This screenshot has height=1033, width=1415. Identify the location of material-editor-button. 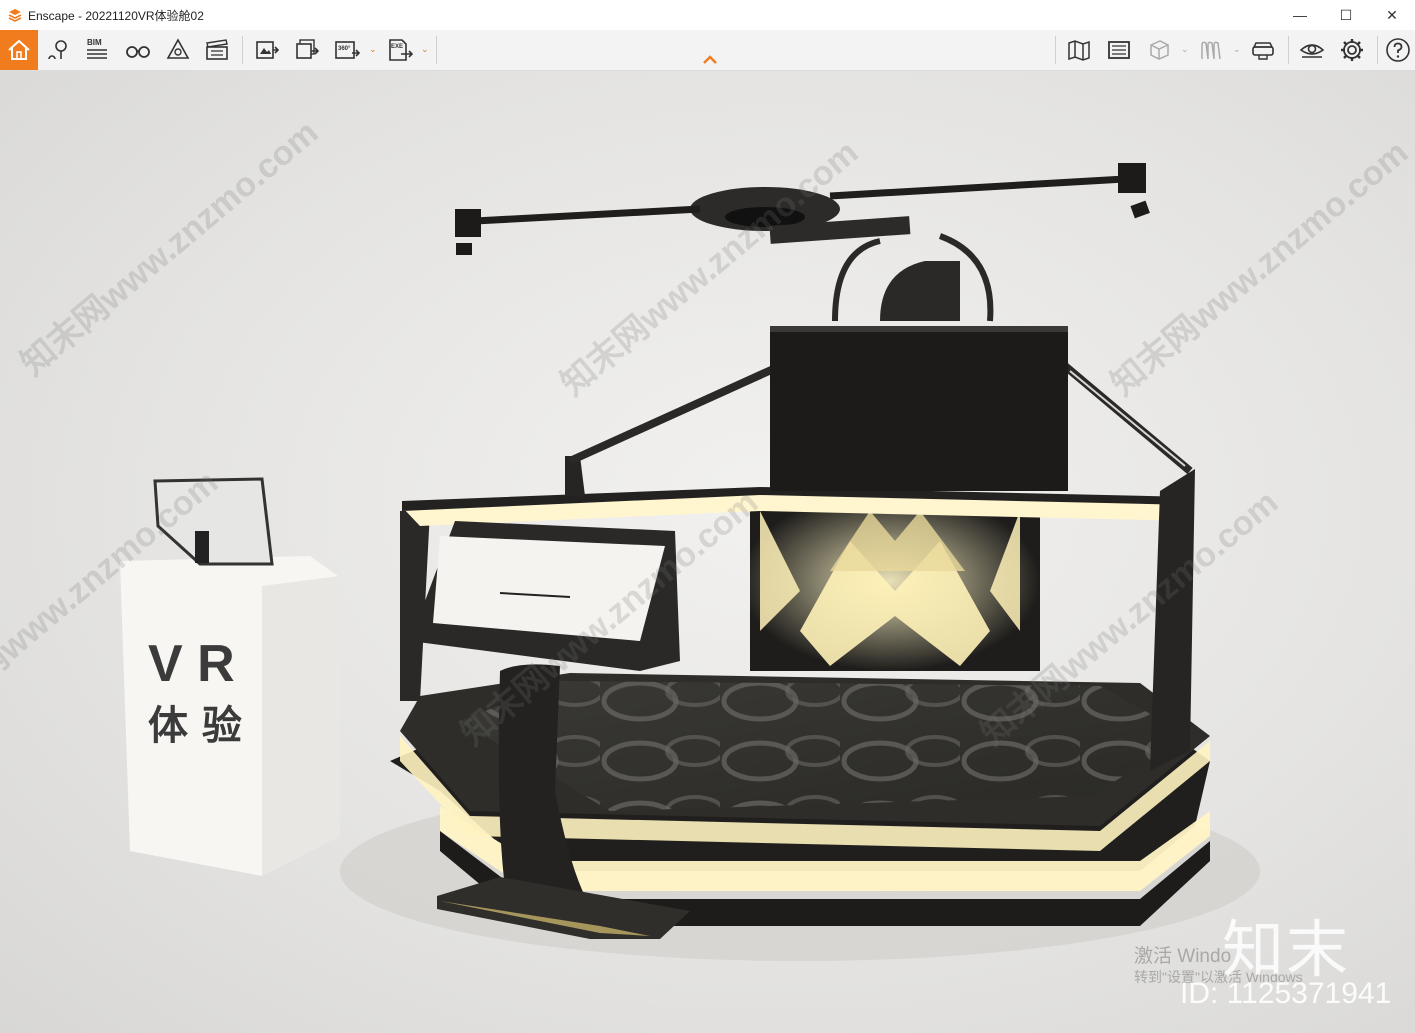
(1211, 50).